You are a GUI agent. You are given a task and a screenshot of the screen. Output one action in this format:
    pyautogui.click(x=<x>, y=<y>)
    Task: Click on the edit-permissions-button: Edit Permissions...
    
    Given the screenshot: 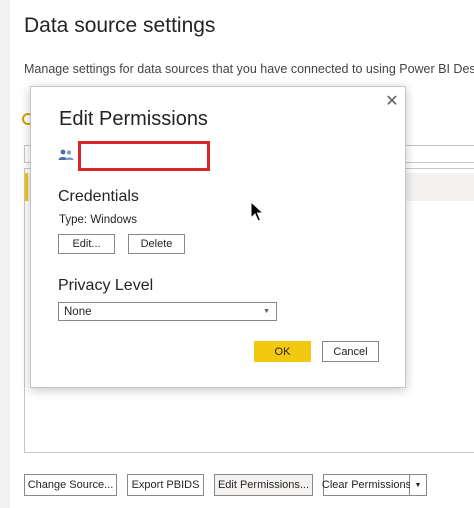 What is the action you would take?
    pyautogui.click(x=263, y=485)
    